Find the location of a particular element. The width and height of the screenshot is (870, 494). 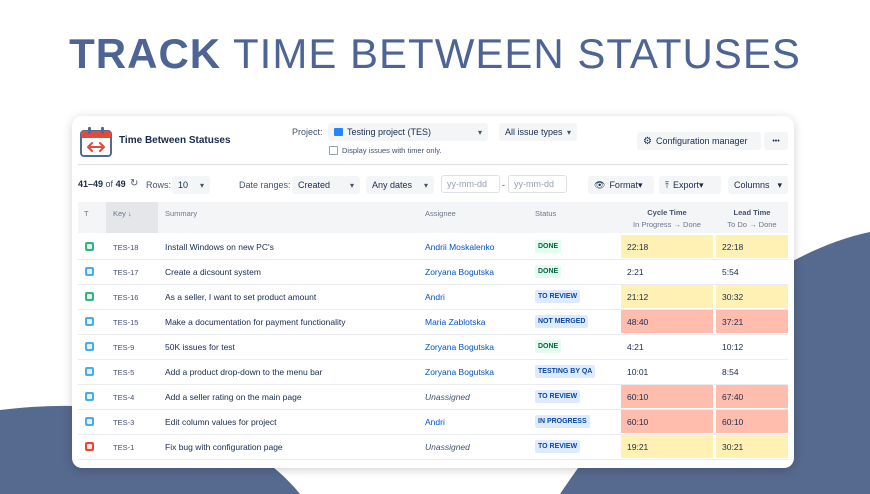

issue-key: TES-18 is located at coordinates (125, 247).